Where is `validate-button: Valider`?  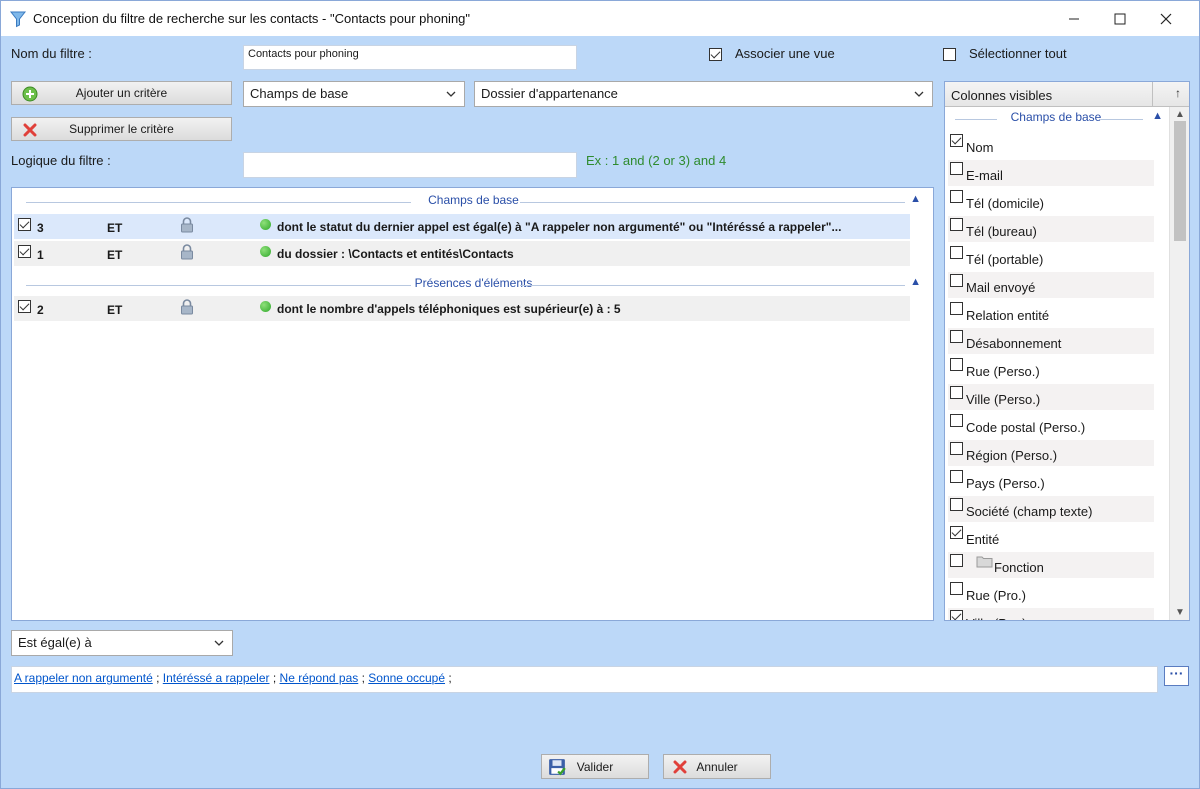
validate-button: Valider is located at coordinates (595, 766).